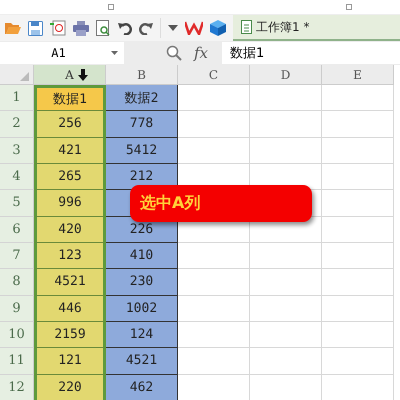  I want to click on row-header: 10, so click(17, 335).